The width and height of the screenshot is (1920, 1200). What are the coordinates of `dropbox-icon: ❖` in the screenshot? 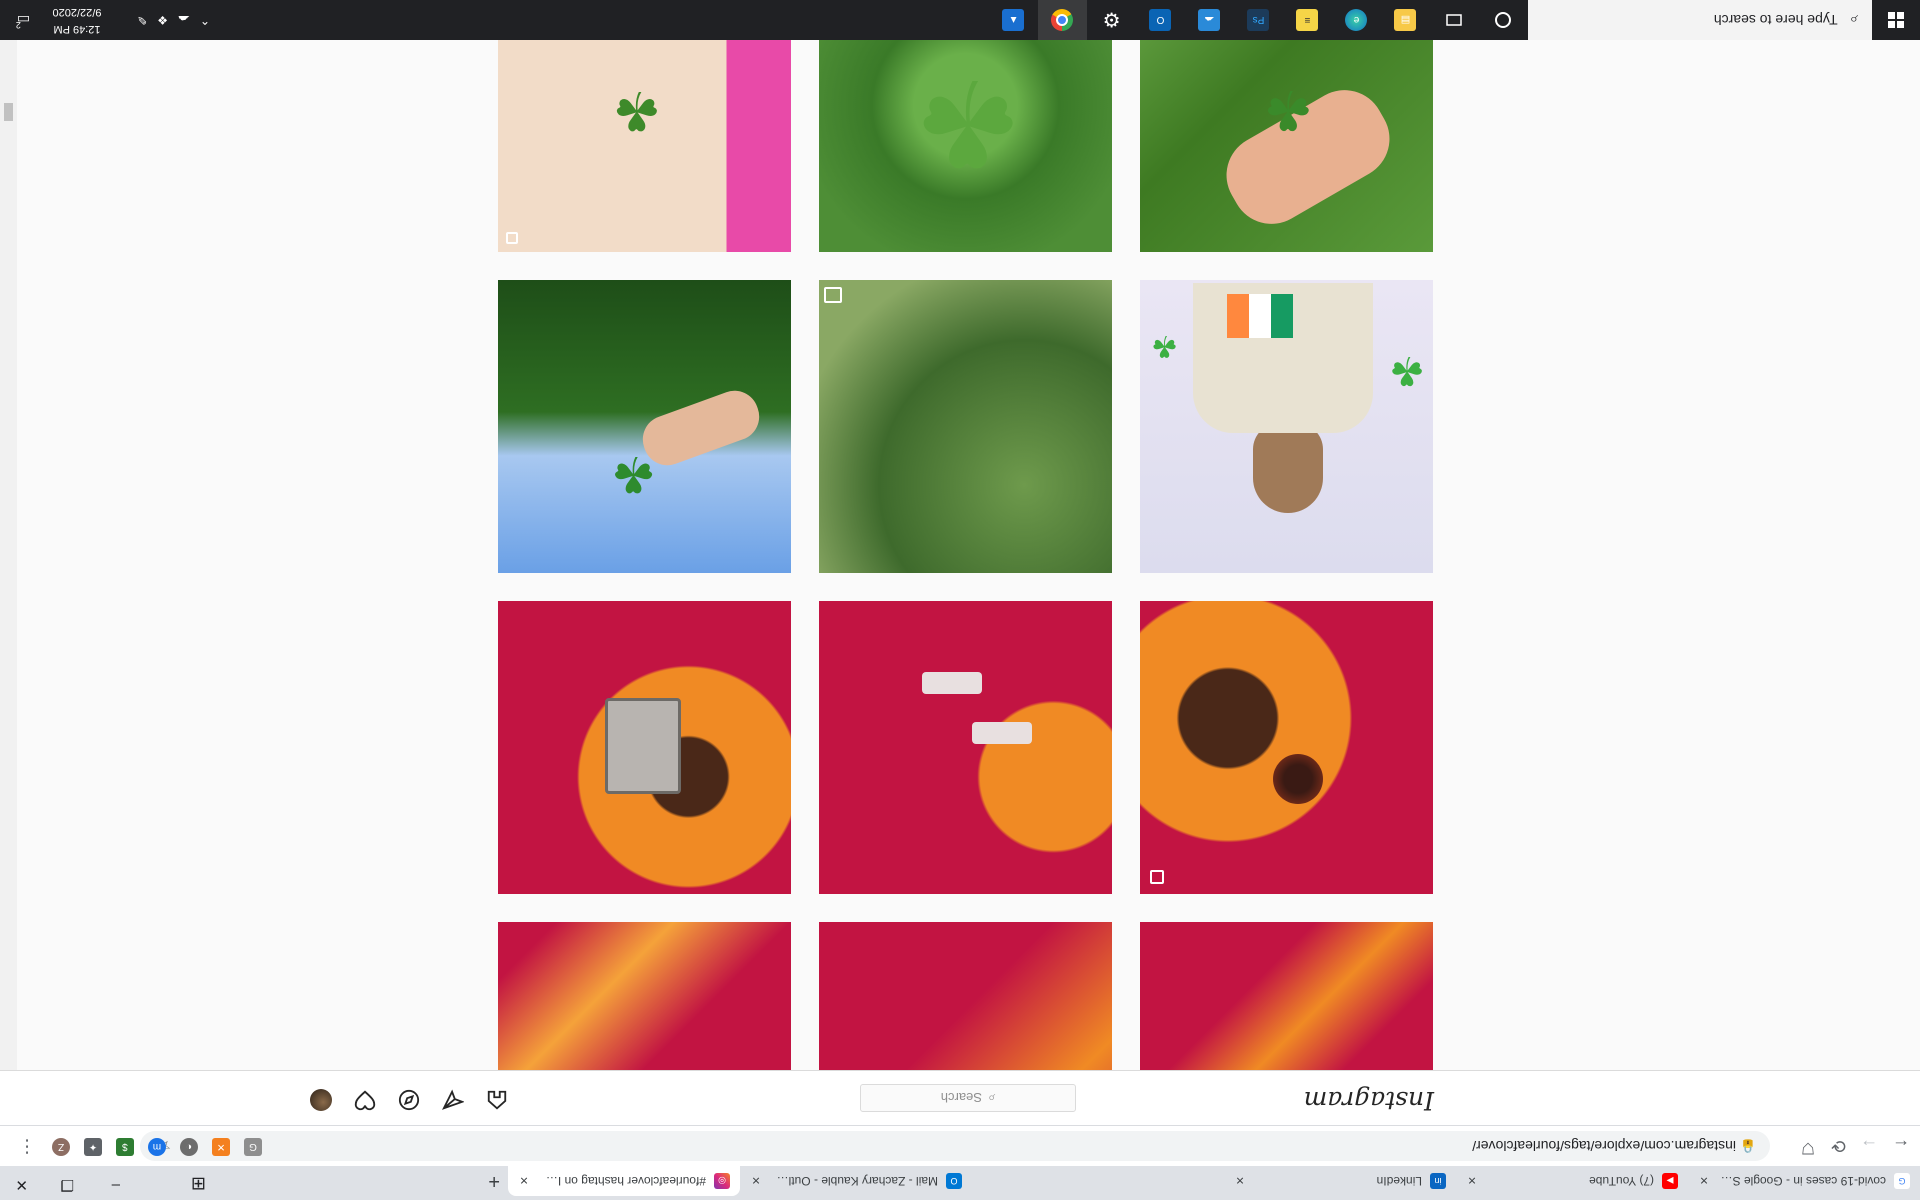 It's located at (162, 20).